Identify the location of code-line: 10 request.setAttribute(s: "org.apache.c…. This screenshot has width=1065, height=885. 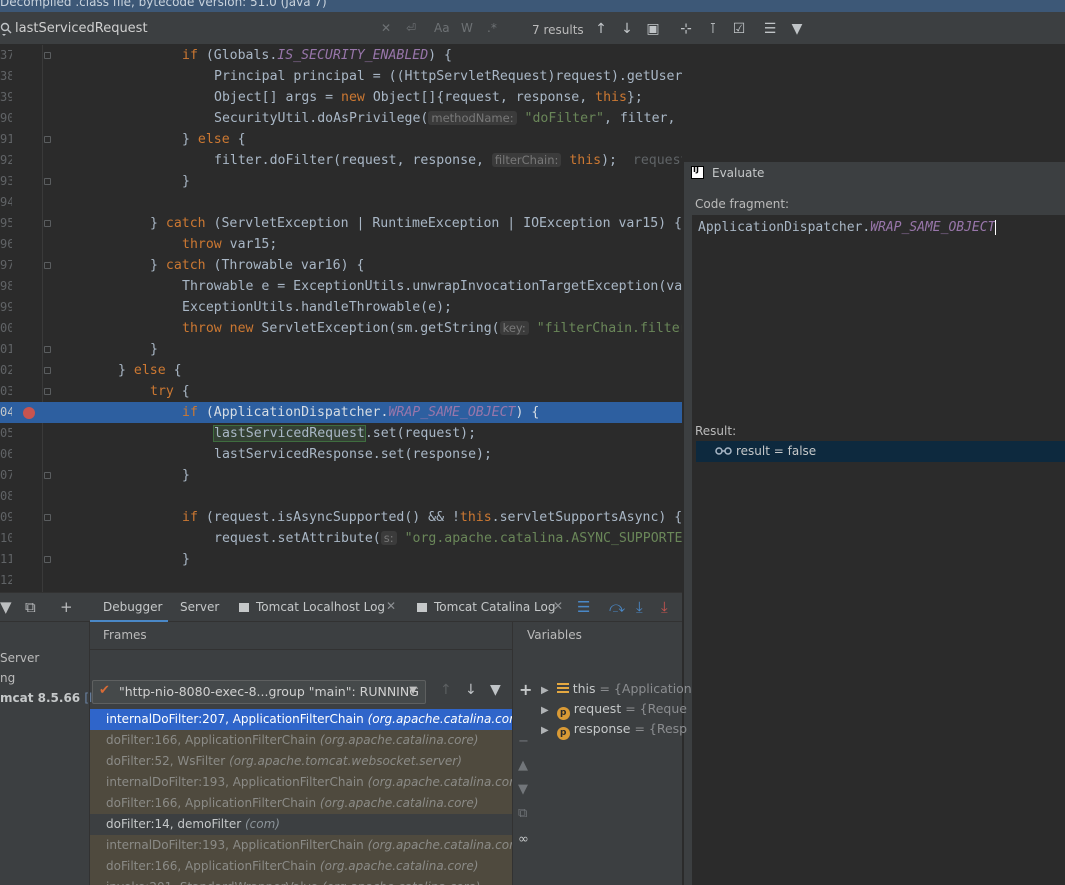
(341, 538).